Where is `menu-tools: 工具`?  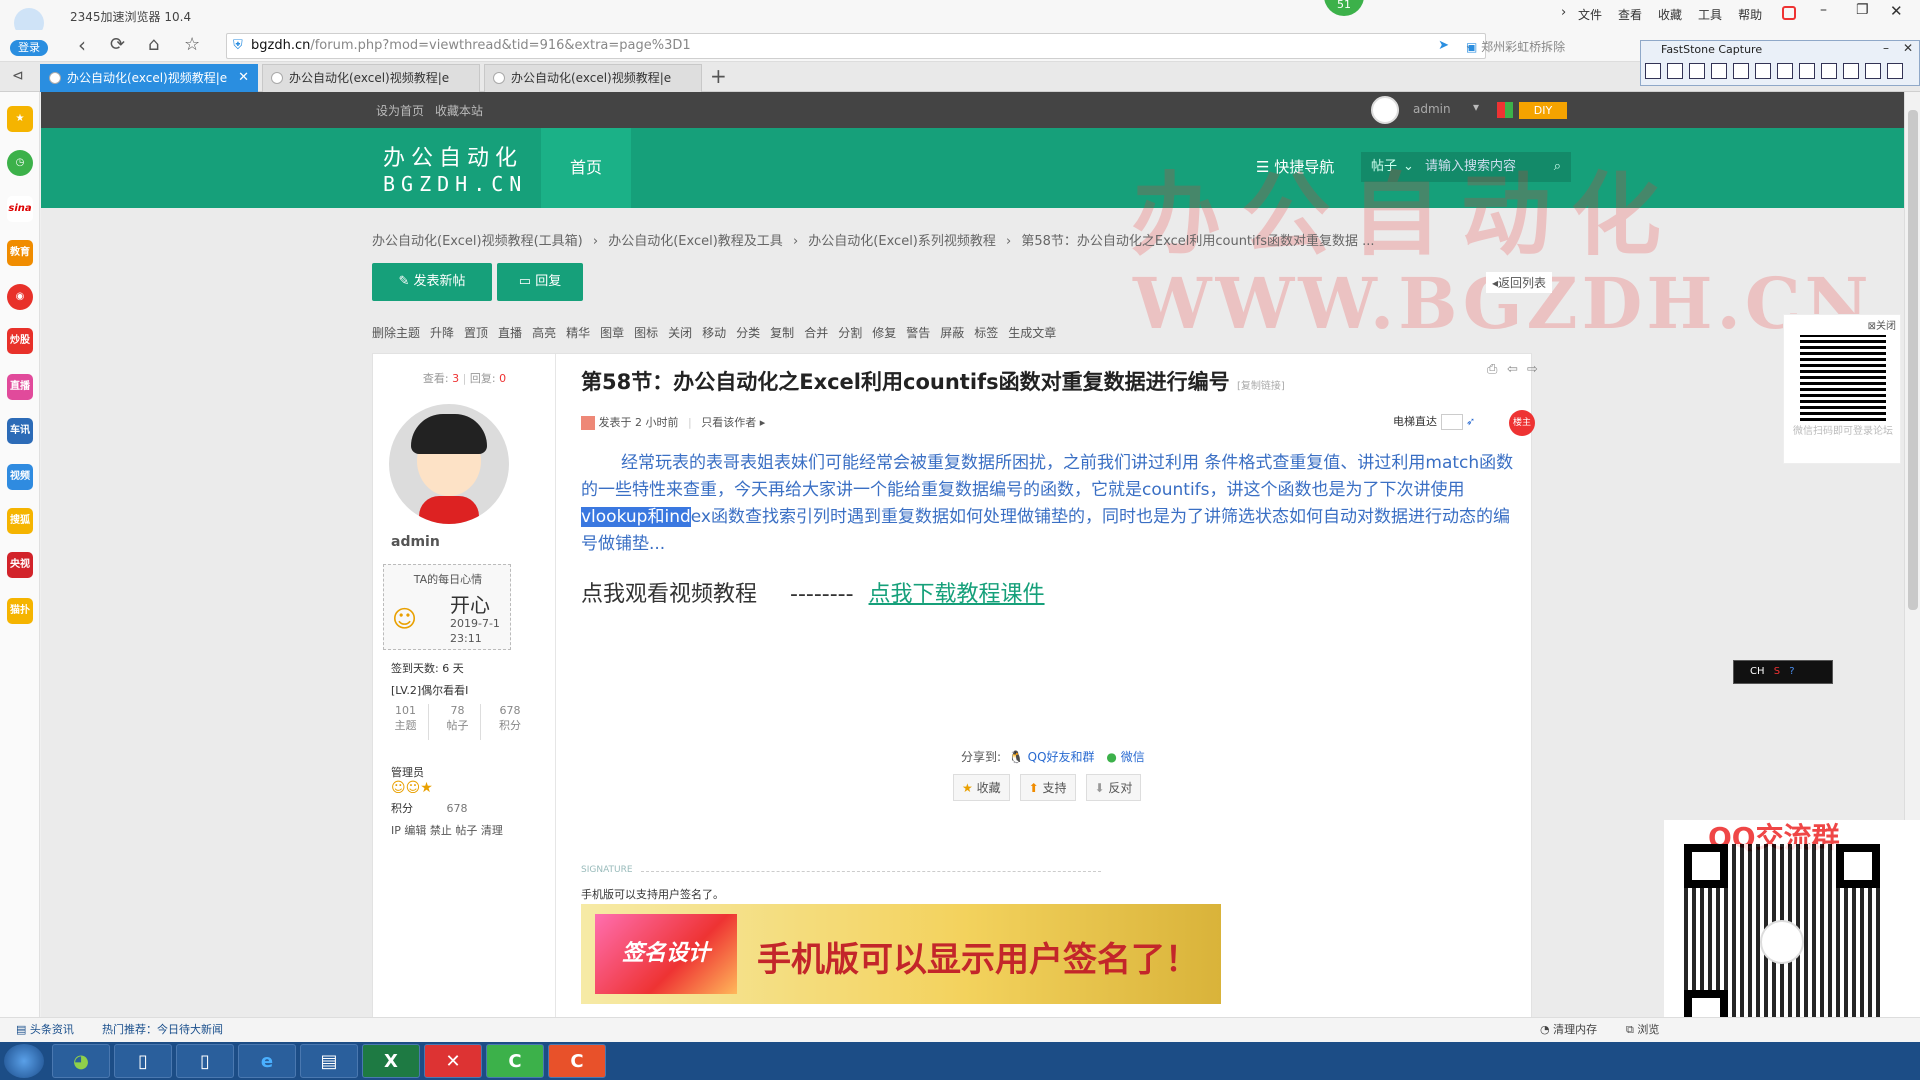 menu-tools: 工具 is located at coordinates (1710, 14).